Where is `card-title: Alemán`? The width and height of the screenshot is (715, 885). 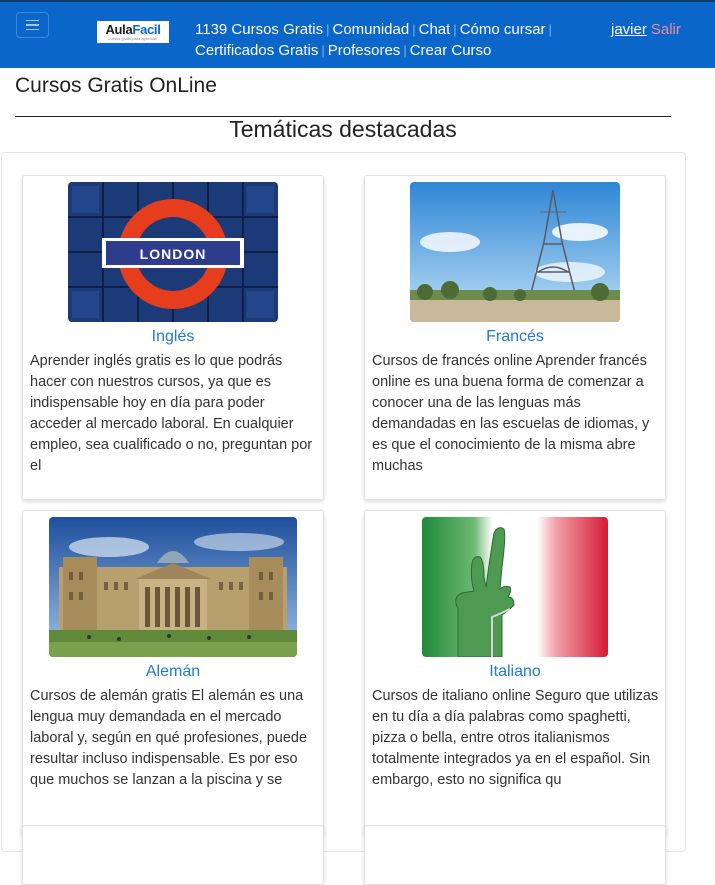 card-title: Alemán is located at coordinates (173, 672).